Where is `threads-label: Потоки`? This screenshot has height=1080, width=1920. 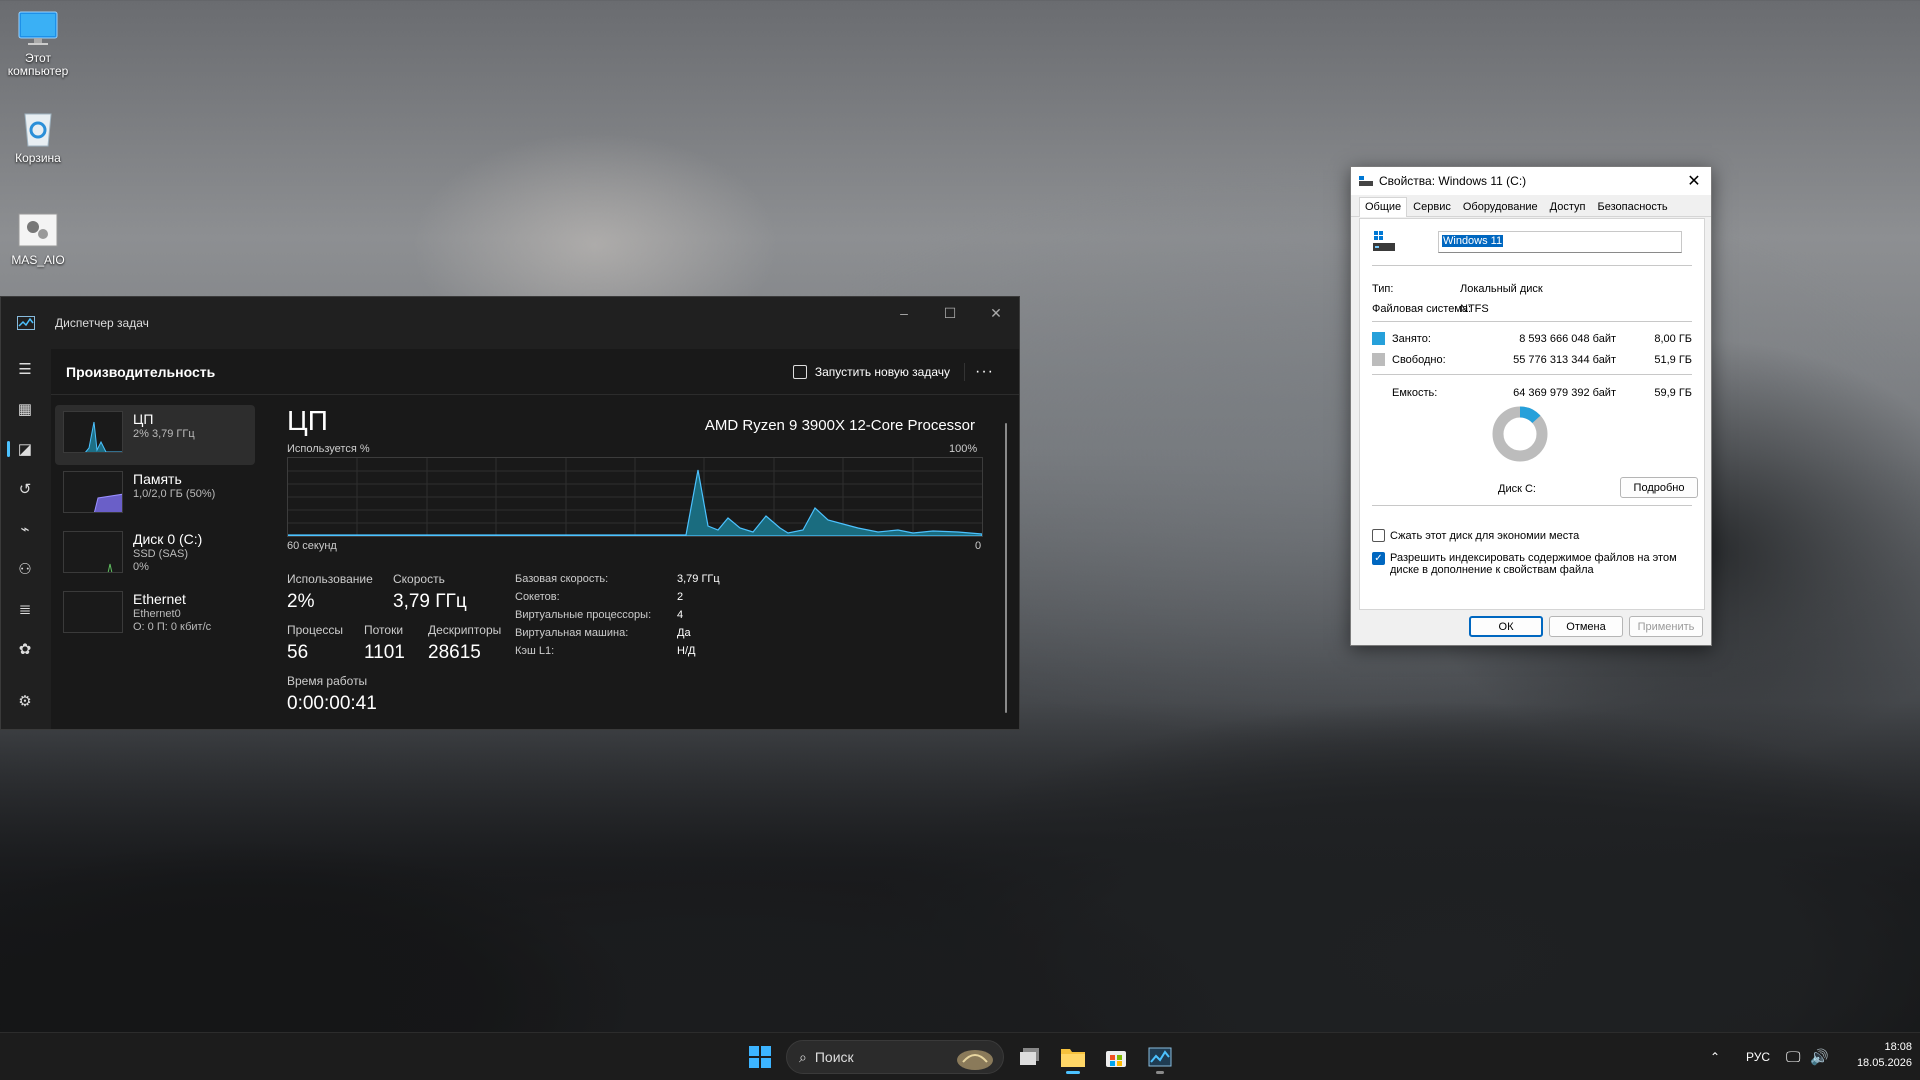 threads-label: Потоки is located at coordinates (384, 630).